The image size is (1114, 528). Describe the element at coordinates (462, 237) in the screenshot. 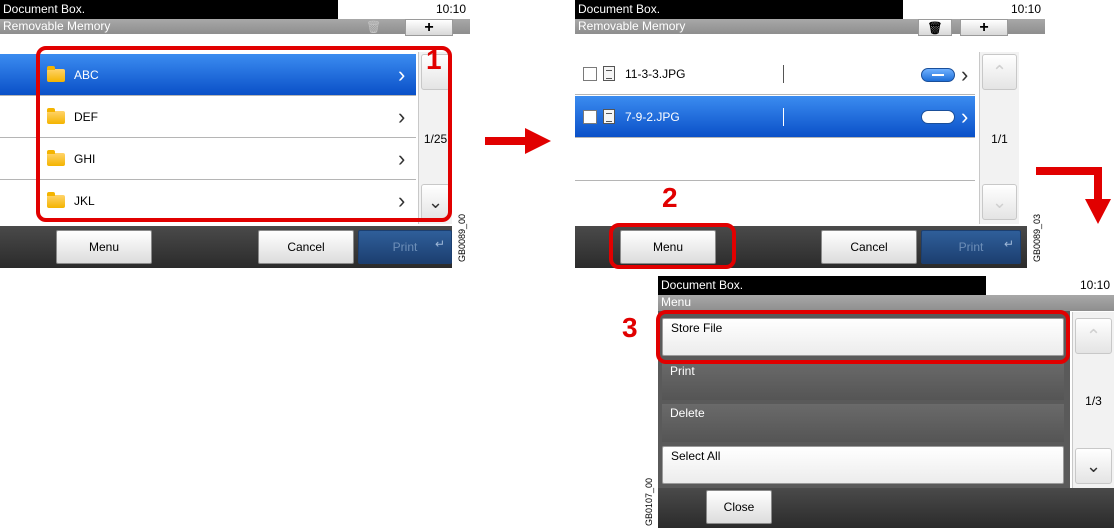

I see `figure-code: GB0089_00` at that location.